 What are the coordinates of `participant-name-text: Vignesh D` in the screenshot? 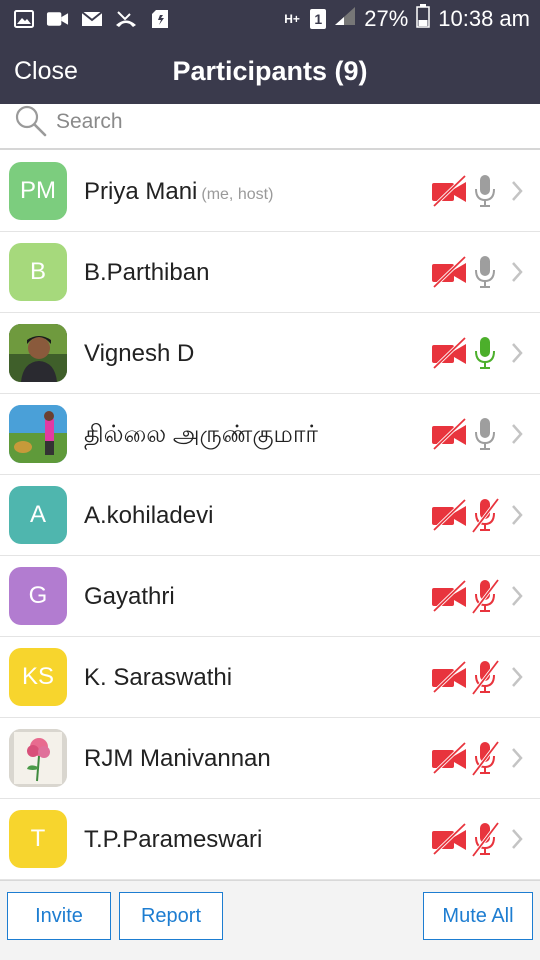 It's located at (139, 353).